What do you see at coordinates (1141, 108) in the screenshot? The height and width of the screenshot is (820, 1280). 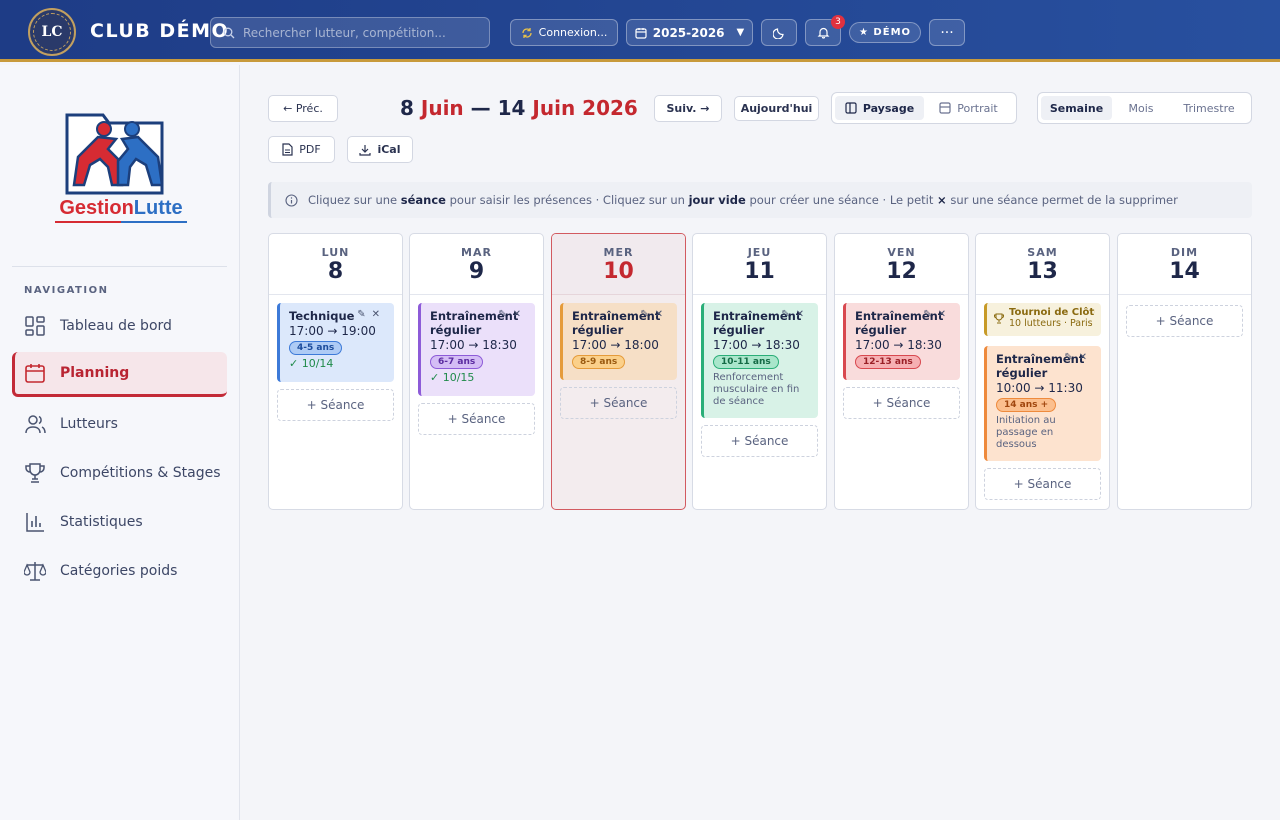 I see `period-month: Mois` at bounding box center [1141, 108].